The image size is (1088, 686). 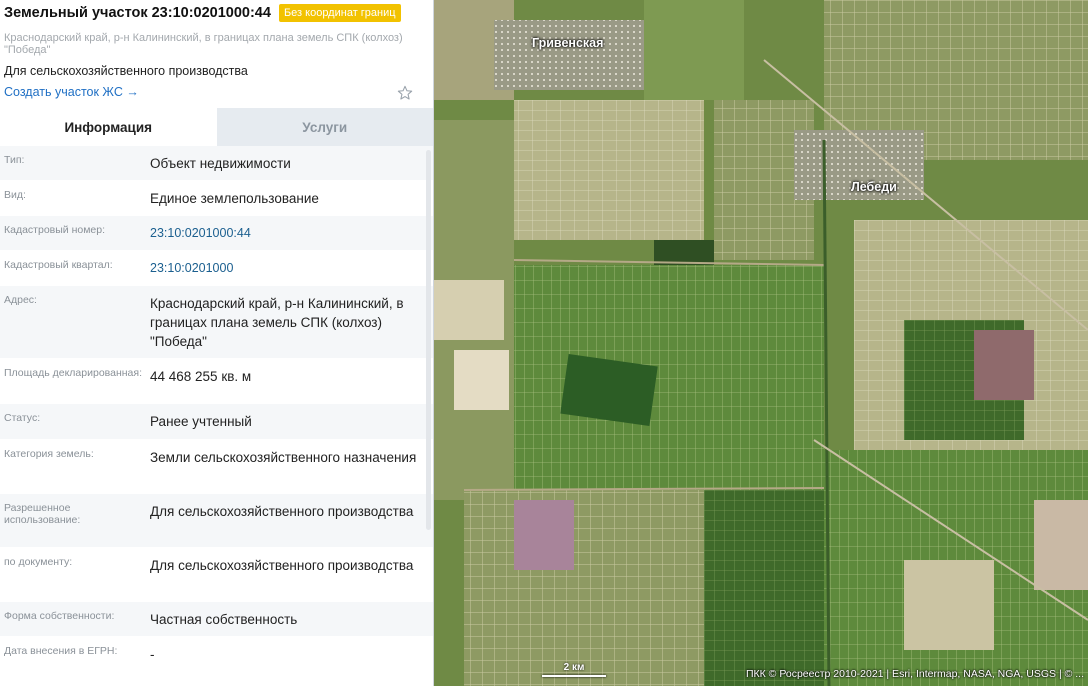 I want to click on info-row-egrn-date: Дата внесения в ЕГРН: -, so click(x=216, y=654).